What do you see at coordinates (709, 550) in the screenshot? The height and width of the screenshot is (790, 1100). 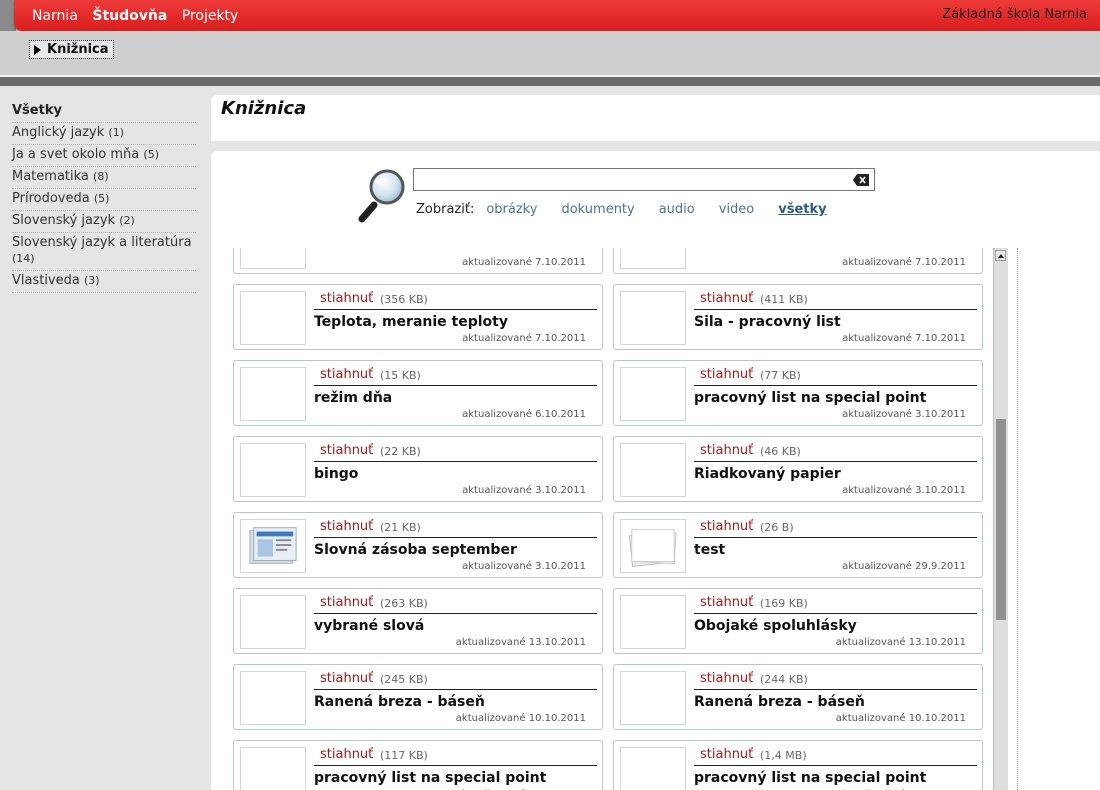 I see `file-name: test` at bounding box center [709, 550].